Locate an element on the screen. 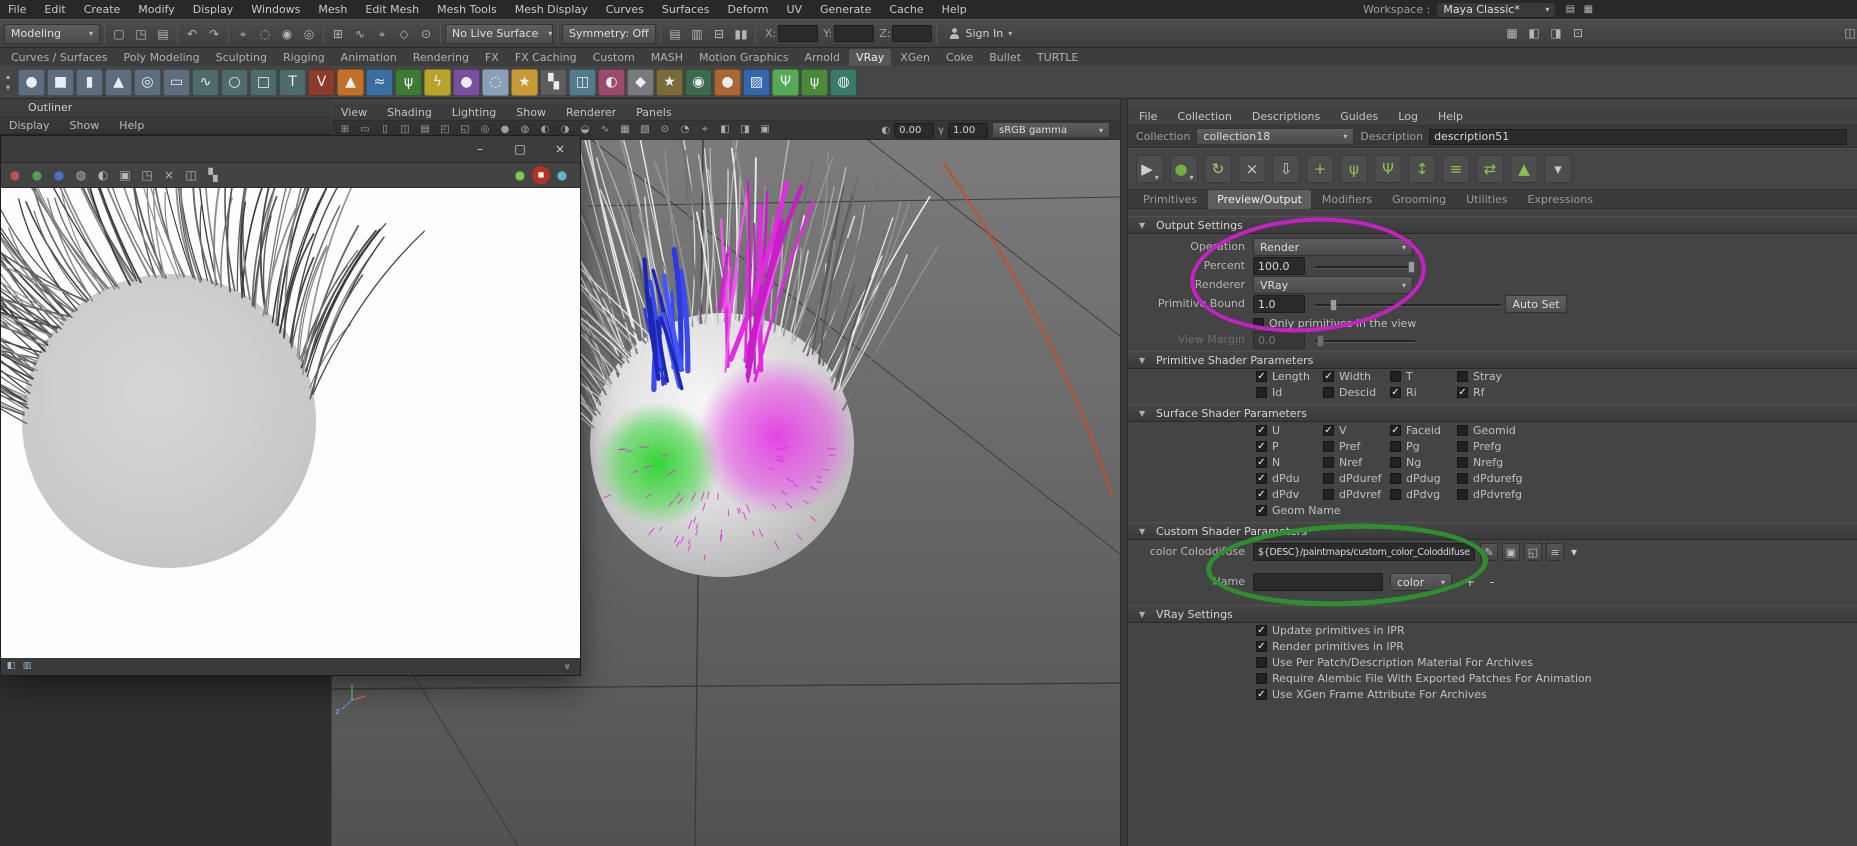  shelf-cloud-icon: ◌ is located at coordinates (495, 82).